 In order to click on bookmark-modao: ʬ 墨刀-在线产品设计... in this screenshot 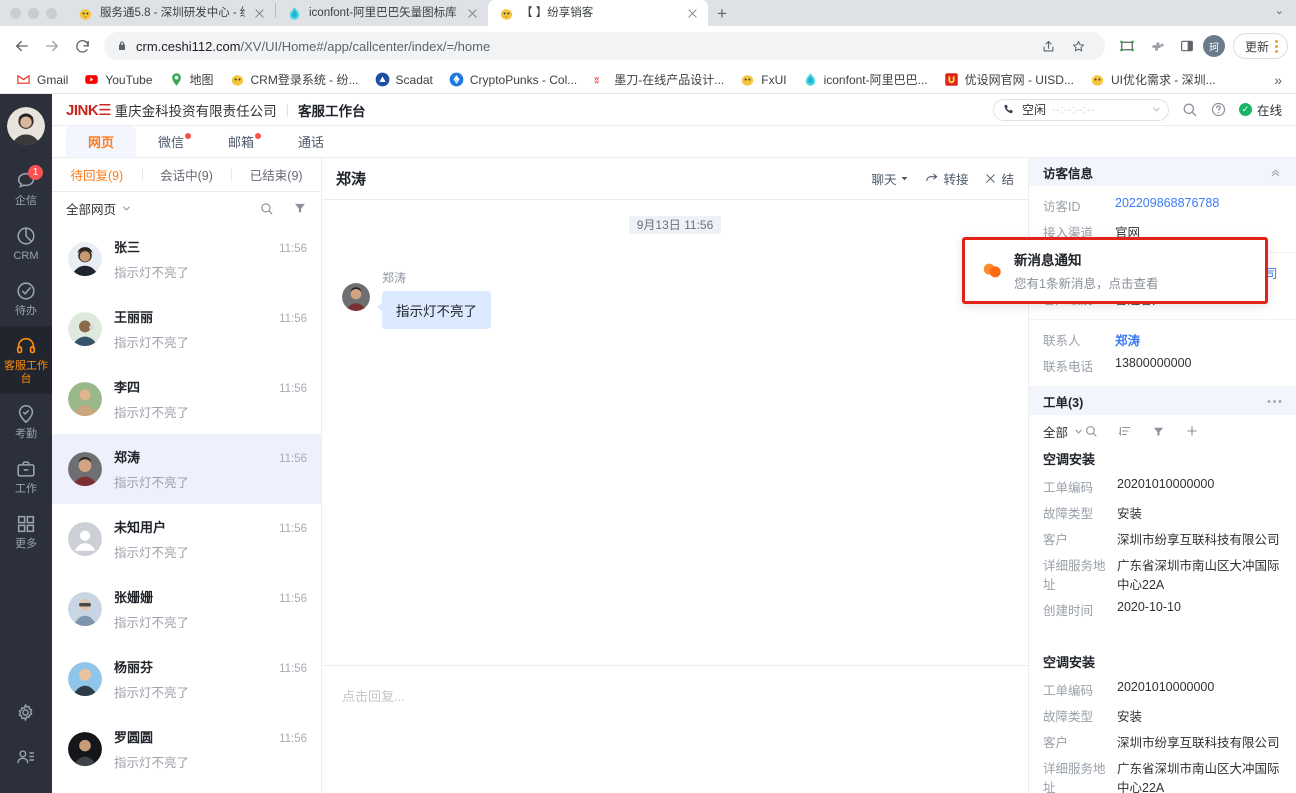, I will do `click(658, 80)`.